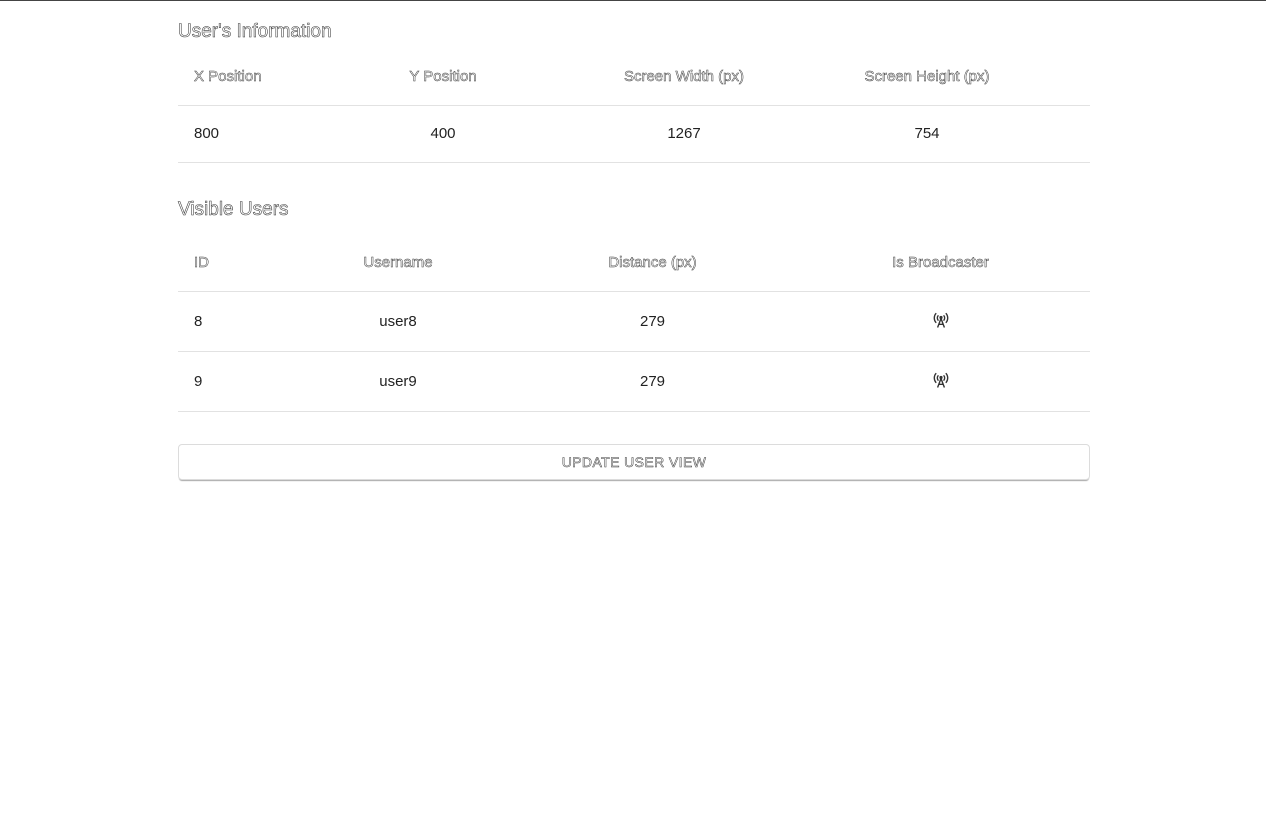  What do you see at coordinates (230, 263) in the screenshot?
I see `header-id: ID` at bounding box center [230, 263].